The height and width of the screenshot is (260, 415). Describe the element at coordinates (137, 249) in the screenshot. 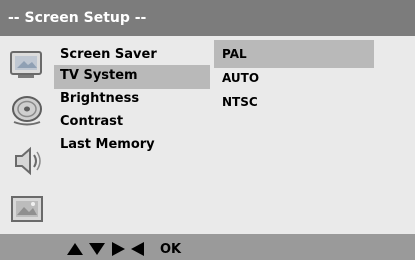

I see `left-arrow-icon` at that location.